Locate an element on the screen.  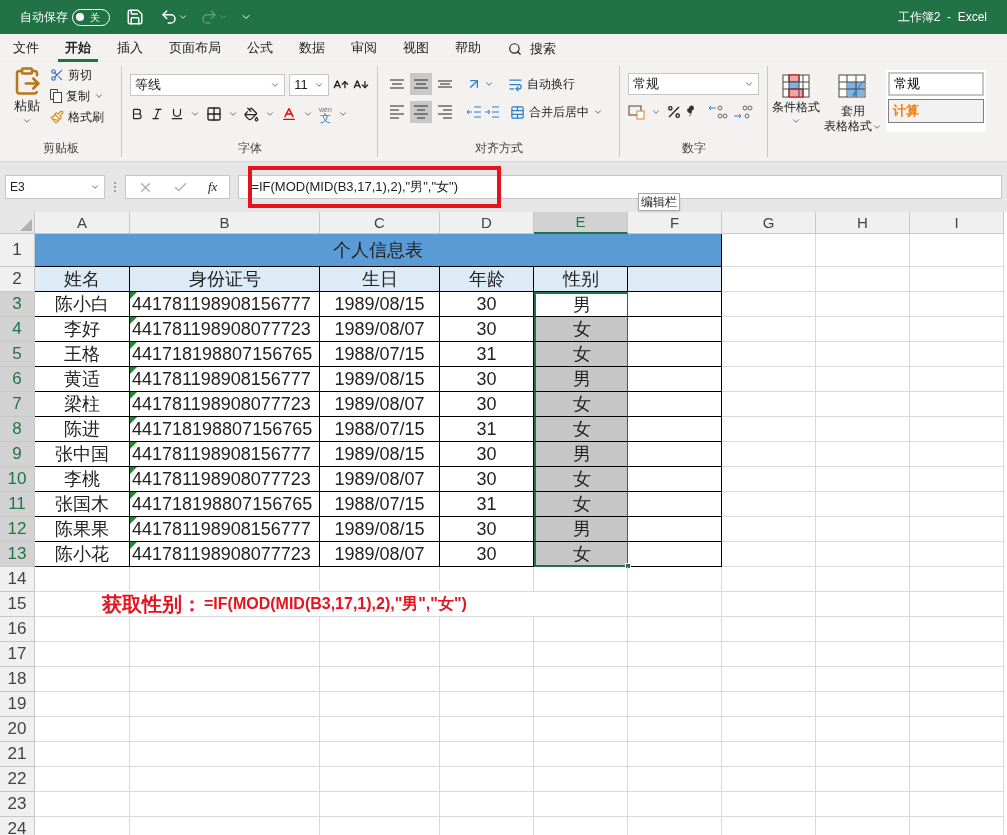
cut-button: 剪切 is located at coordinates (77, 75).